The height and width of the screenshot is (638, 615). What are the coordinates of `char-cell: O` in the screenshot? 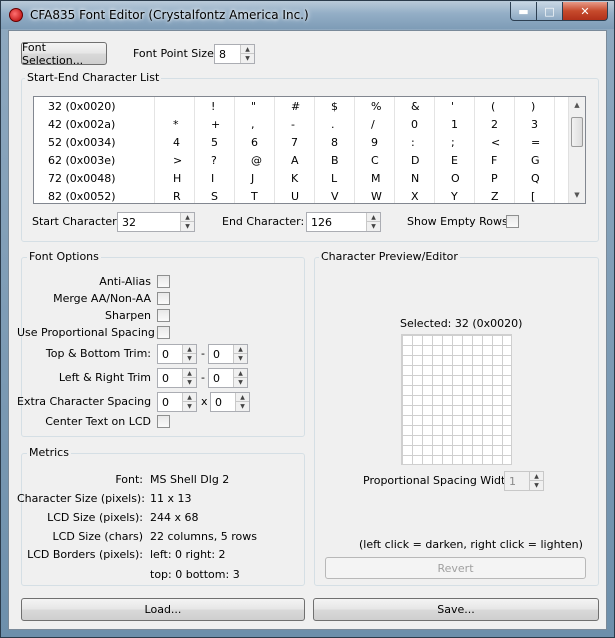 It's located at (455, 178).